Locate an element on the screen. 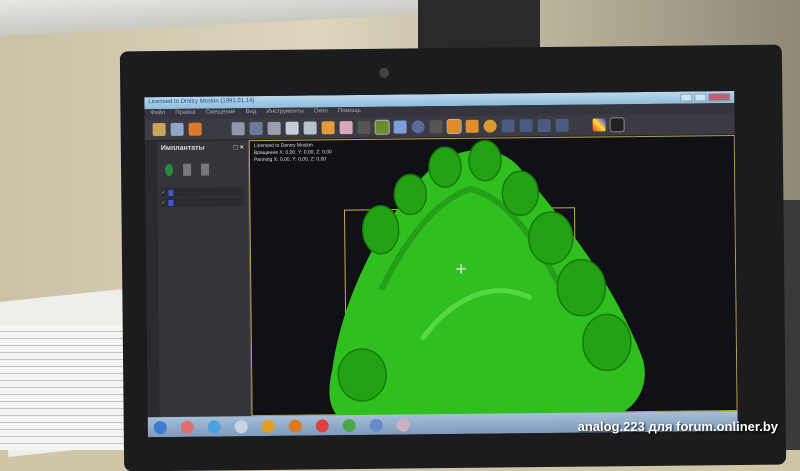 The height and width of the screenshot is (471, 800). ie-icon is located at coordinates (214, 426).